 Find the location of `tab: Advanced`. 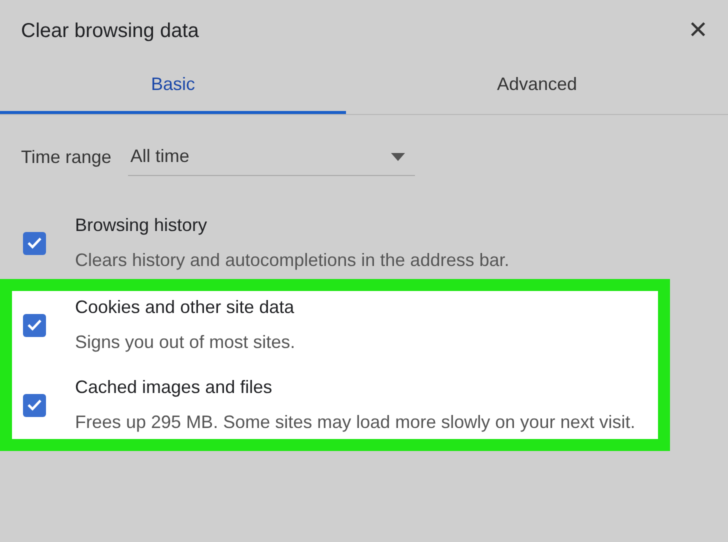

tab: Advanced is located at coordinates (537, 88).